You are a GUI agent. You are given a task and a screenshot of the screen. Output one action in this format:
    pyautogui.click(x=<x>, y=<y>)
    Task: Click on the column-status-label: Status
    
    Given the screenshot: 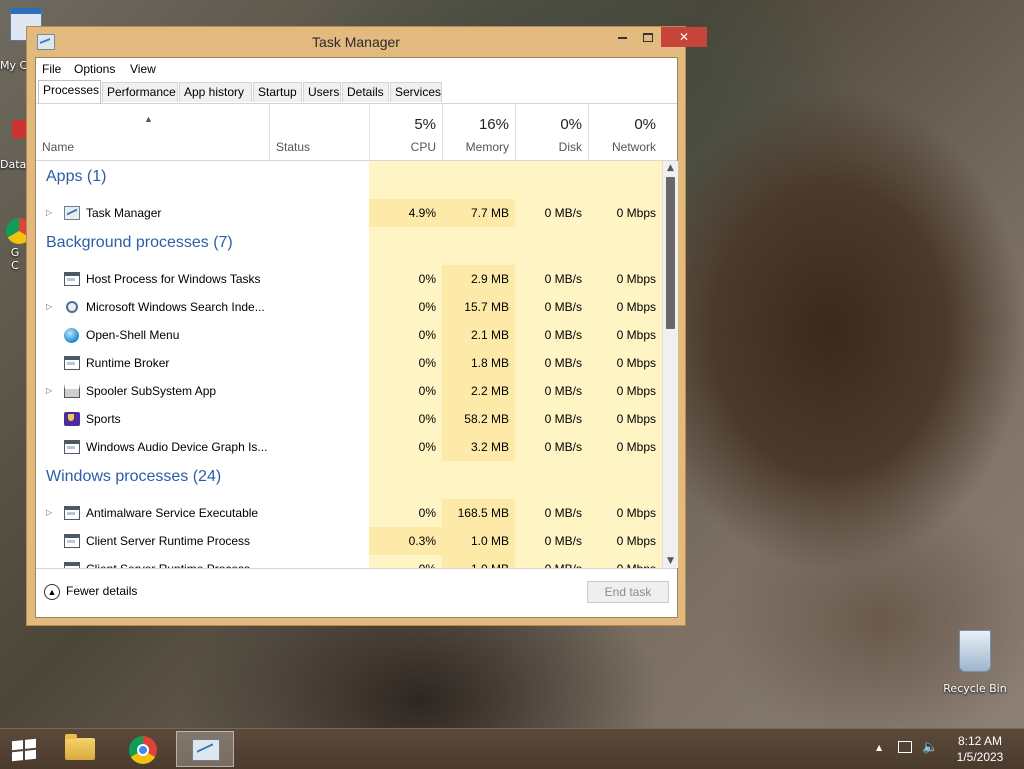 What is the action you would take?
    pyautogui.click(x=293, y=147)
    